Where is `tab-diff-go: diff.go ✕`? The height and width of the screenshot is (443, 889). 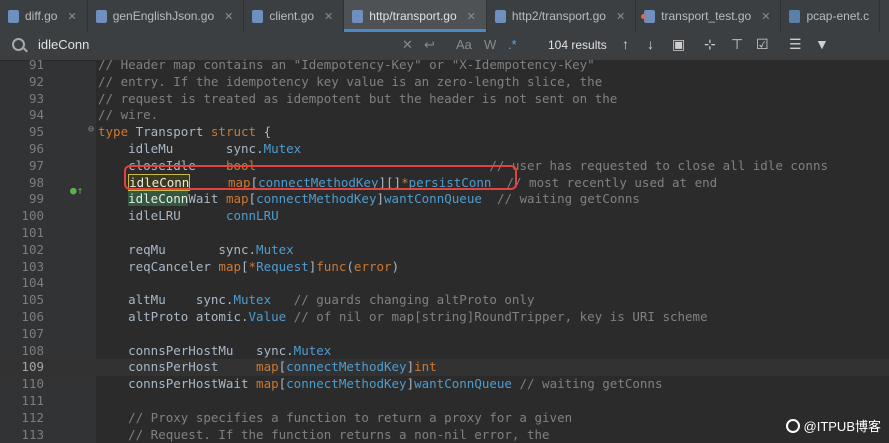 tab-diff-go: diff.go ✕ is located at coordinates (44, 16).